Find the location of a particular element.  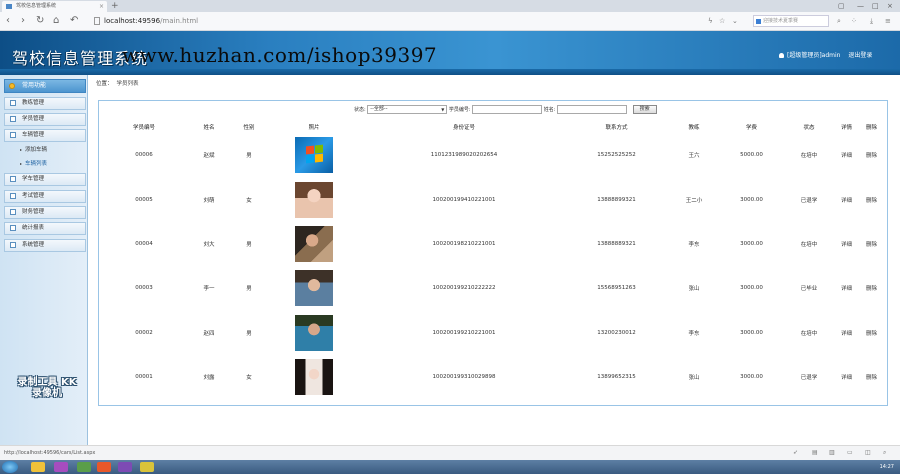

browser-taskbar-icon is located at coordinates (104, 467).